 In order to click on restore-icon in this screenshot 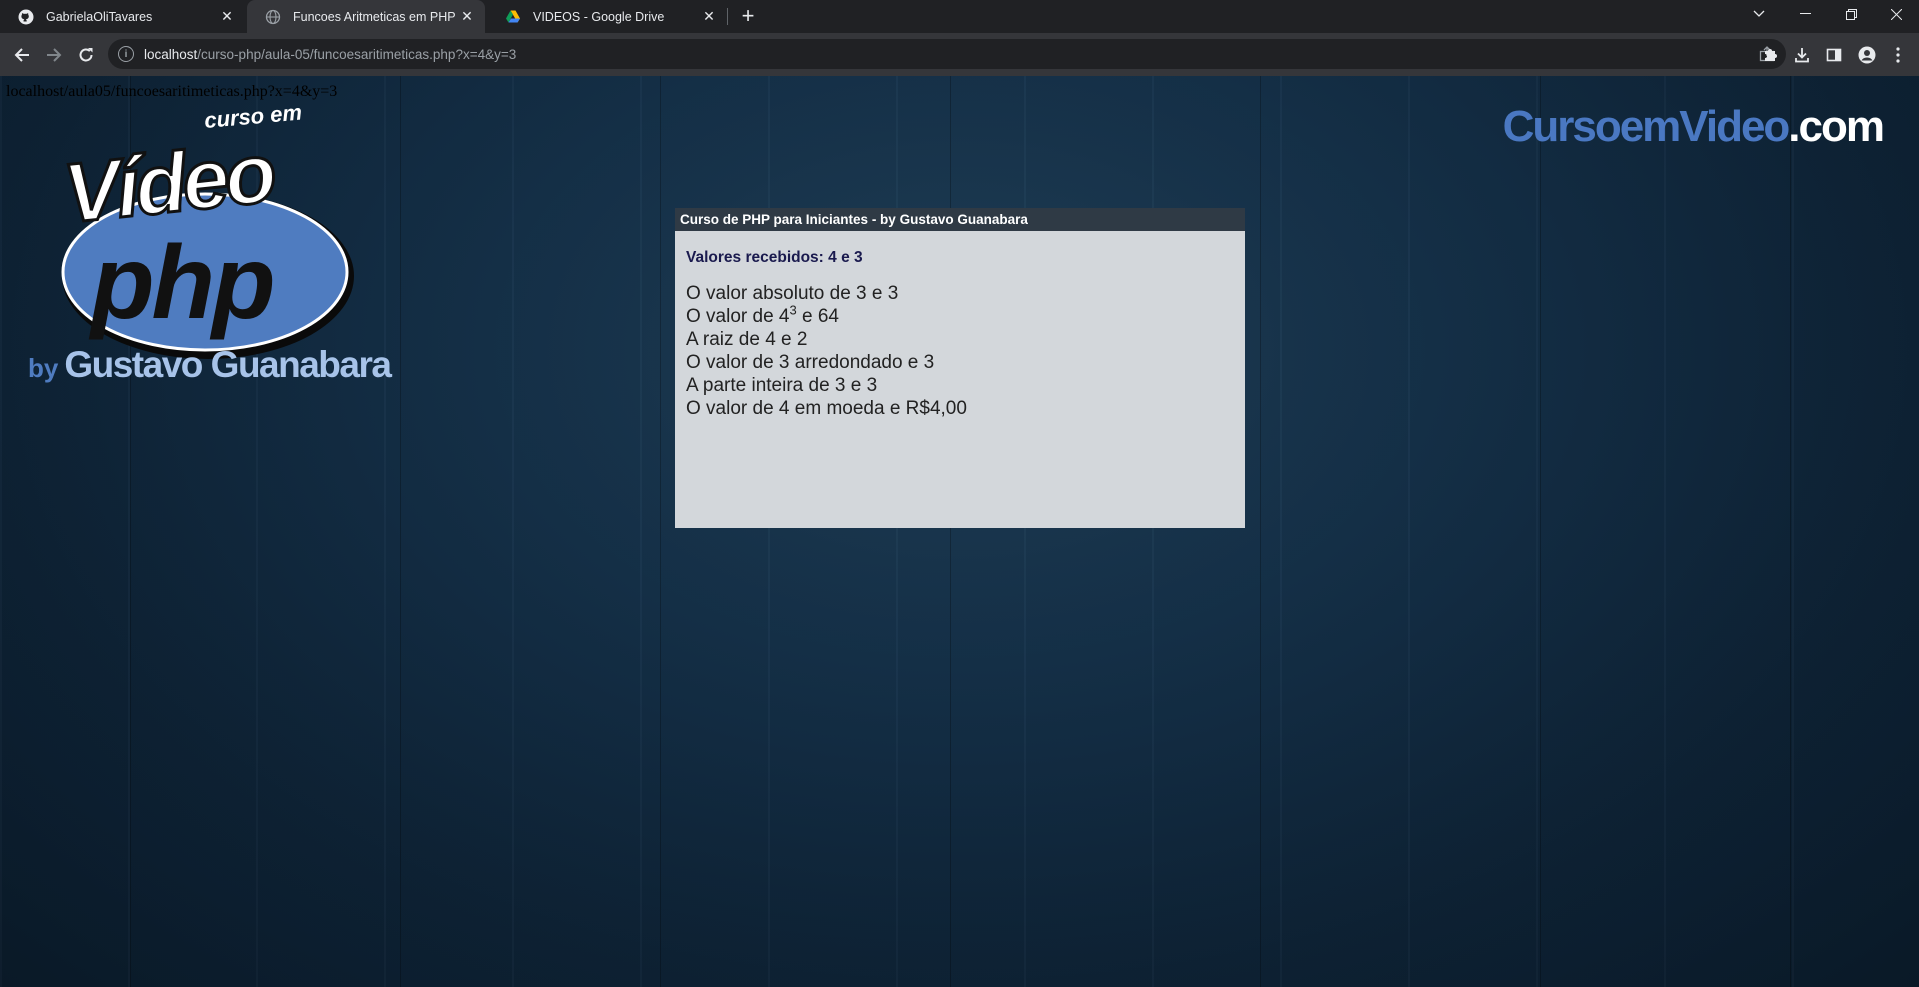, I will do `click(1851, 14)`.